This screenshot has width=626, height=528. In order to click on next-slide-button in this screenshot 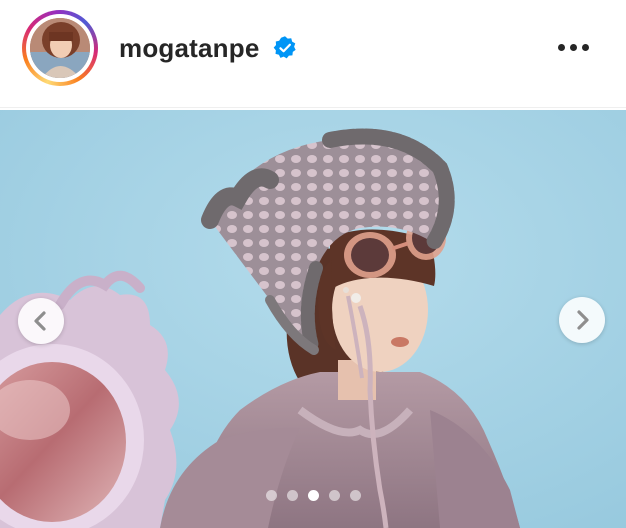, I will do `click(582, 320)`.